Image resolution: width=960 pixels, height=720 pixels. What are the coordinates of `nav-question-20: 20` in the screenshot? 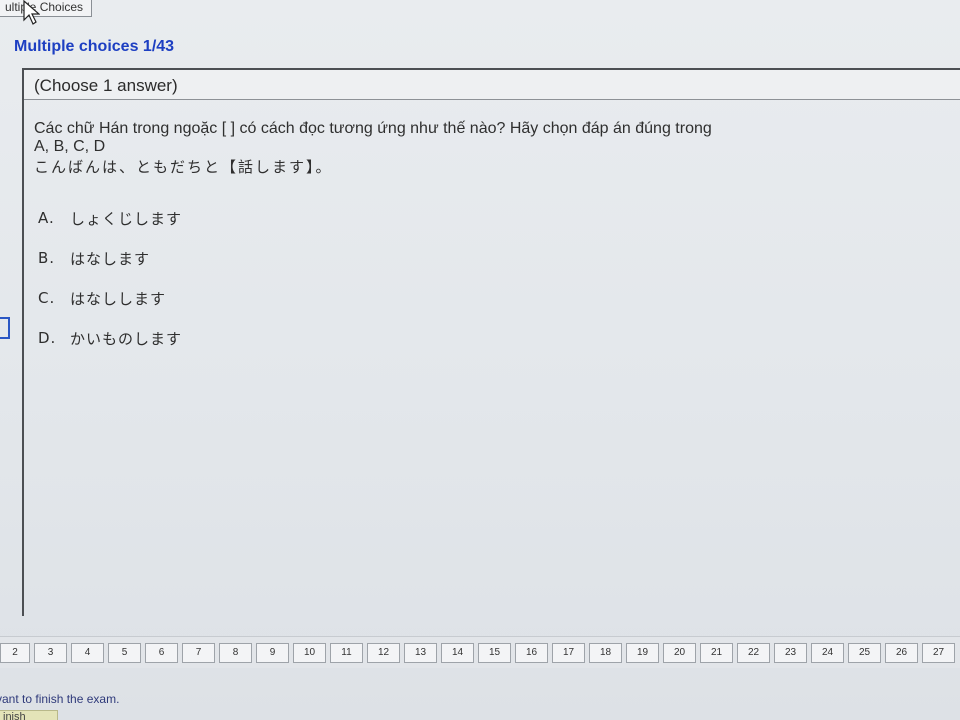 It's located at (679, 652).